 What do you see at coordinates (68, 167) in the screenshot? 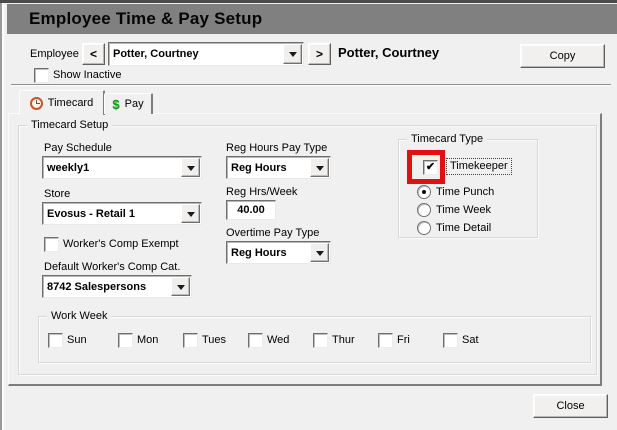
I see `pay-schedule-value: weekly1` at bounding box center [68, 167].